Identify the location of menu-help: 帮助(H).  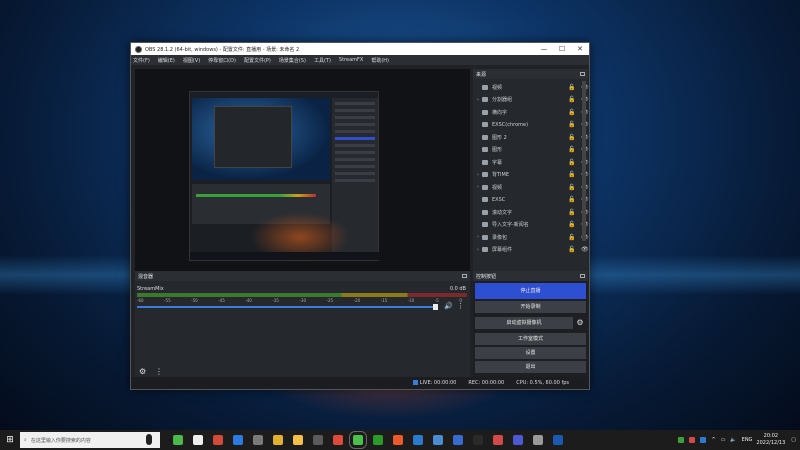
(380, 60).